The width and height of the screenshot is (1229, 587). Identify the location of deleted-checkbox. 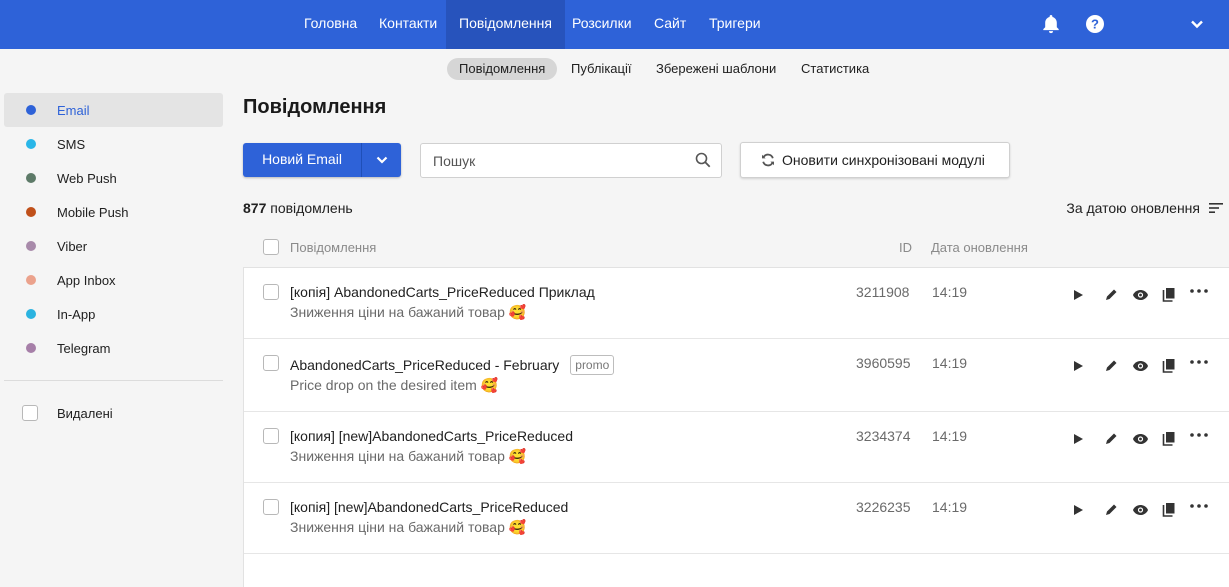
(30, 413).